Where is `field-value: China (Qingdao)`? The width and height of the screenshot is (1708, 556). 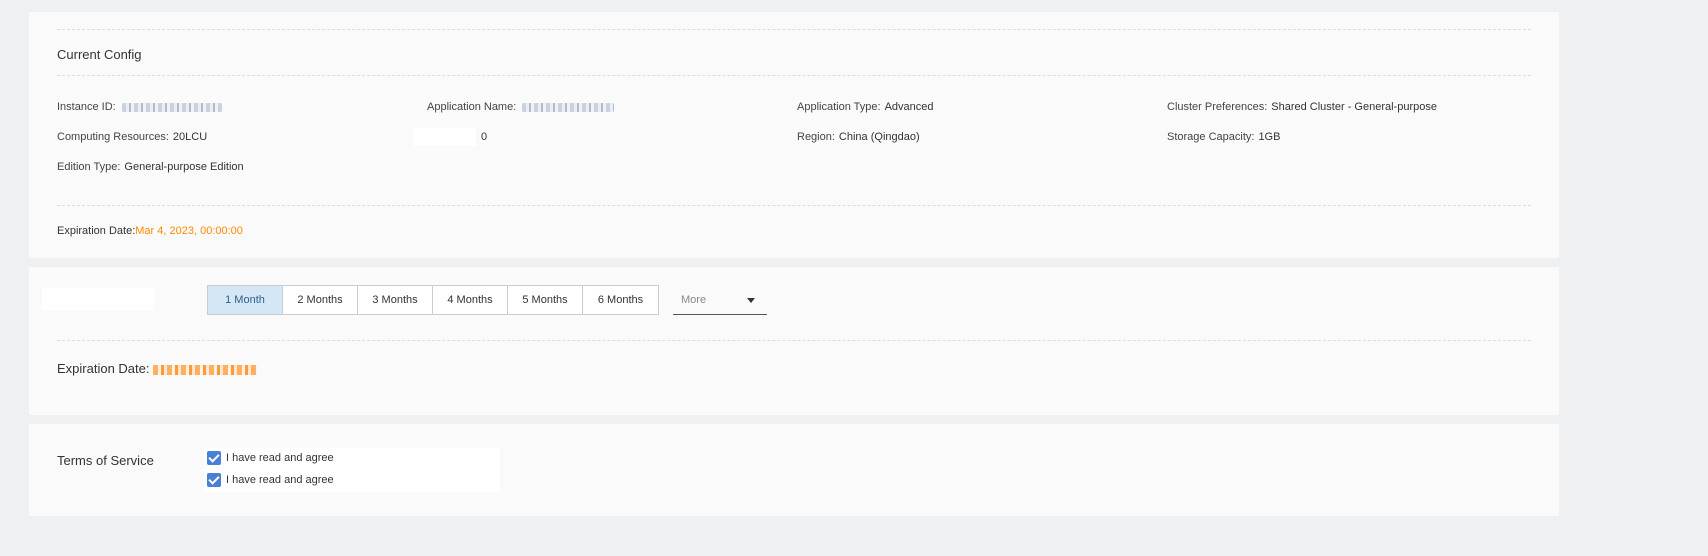 field-value: China (Qingdao) is located at coordinates (879, 137).